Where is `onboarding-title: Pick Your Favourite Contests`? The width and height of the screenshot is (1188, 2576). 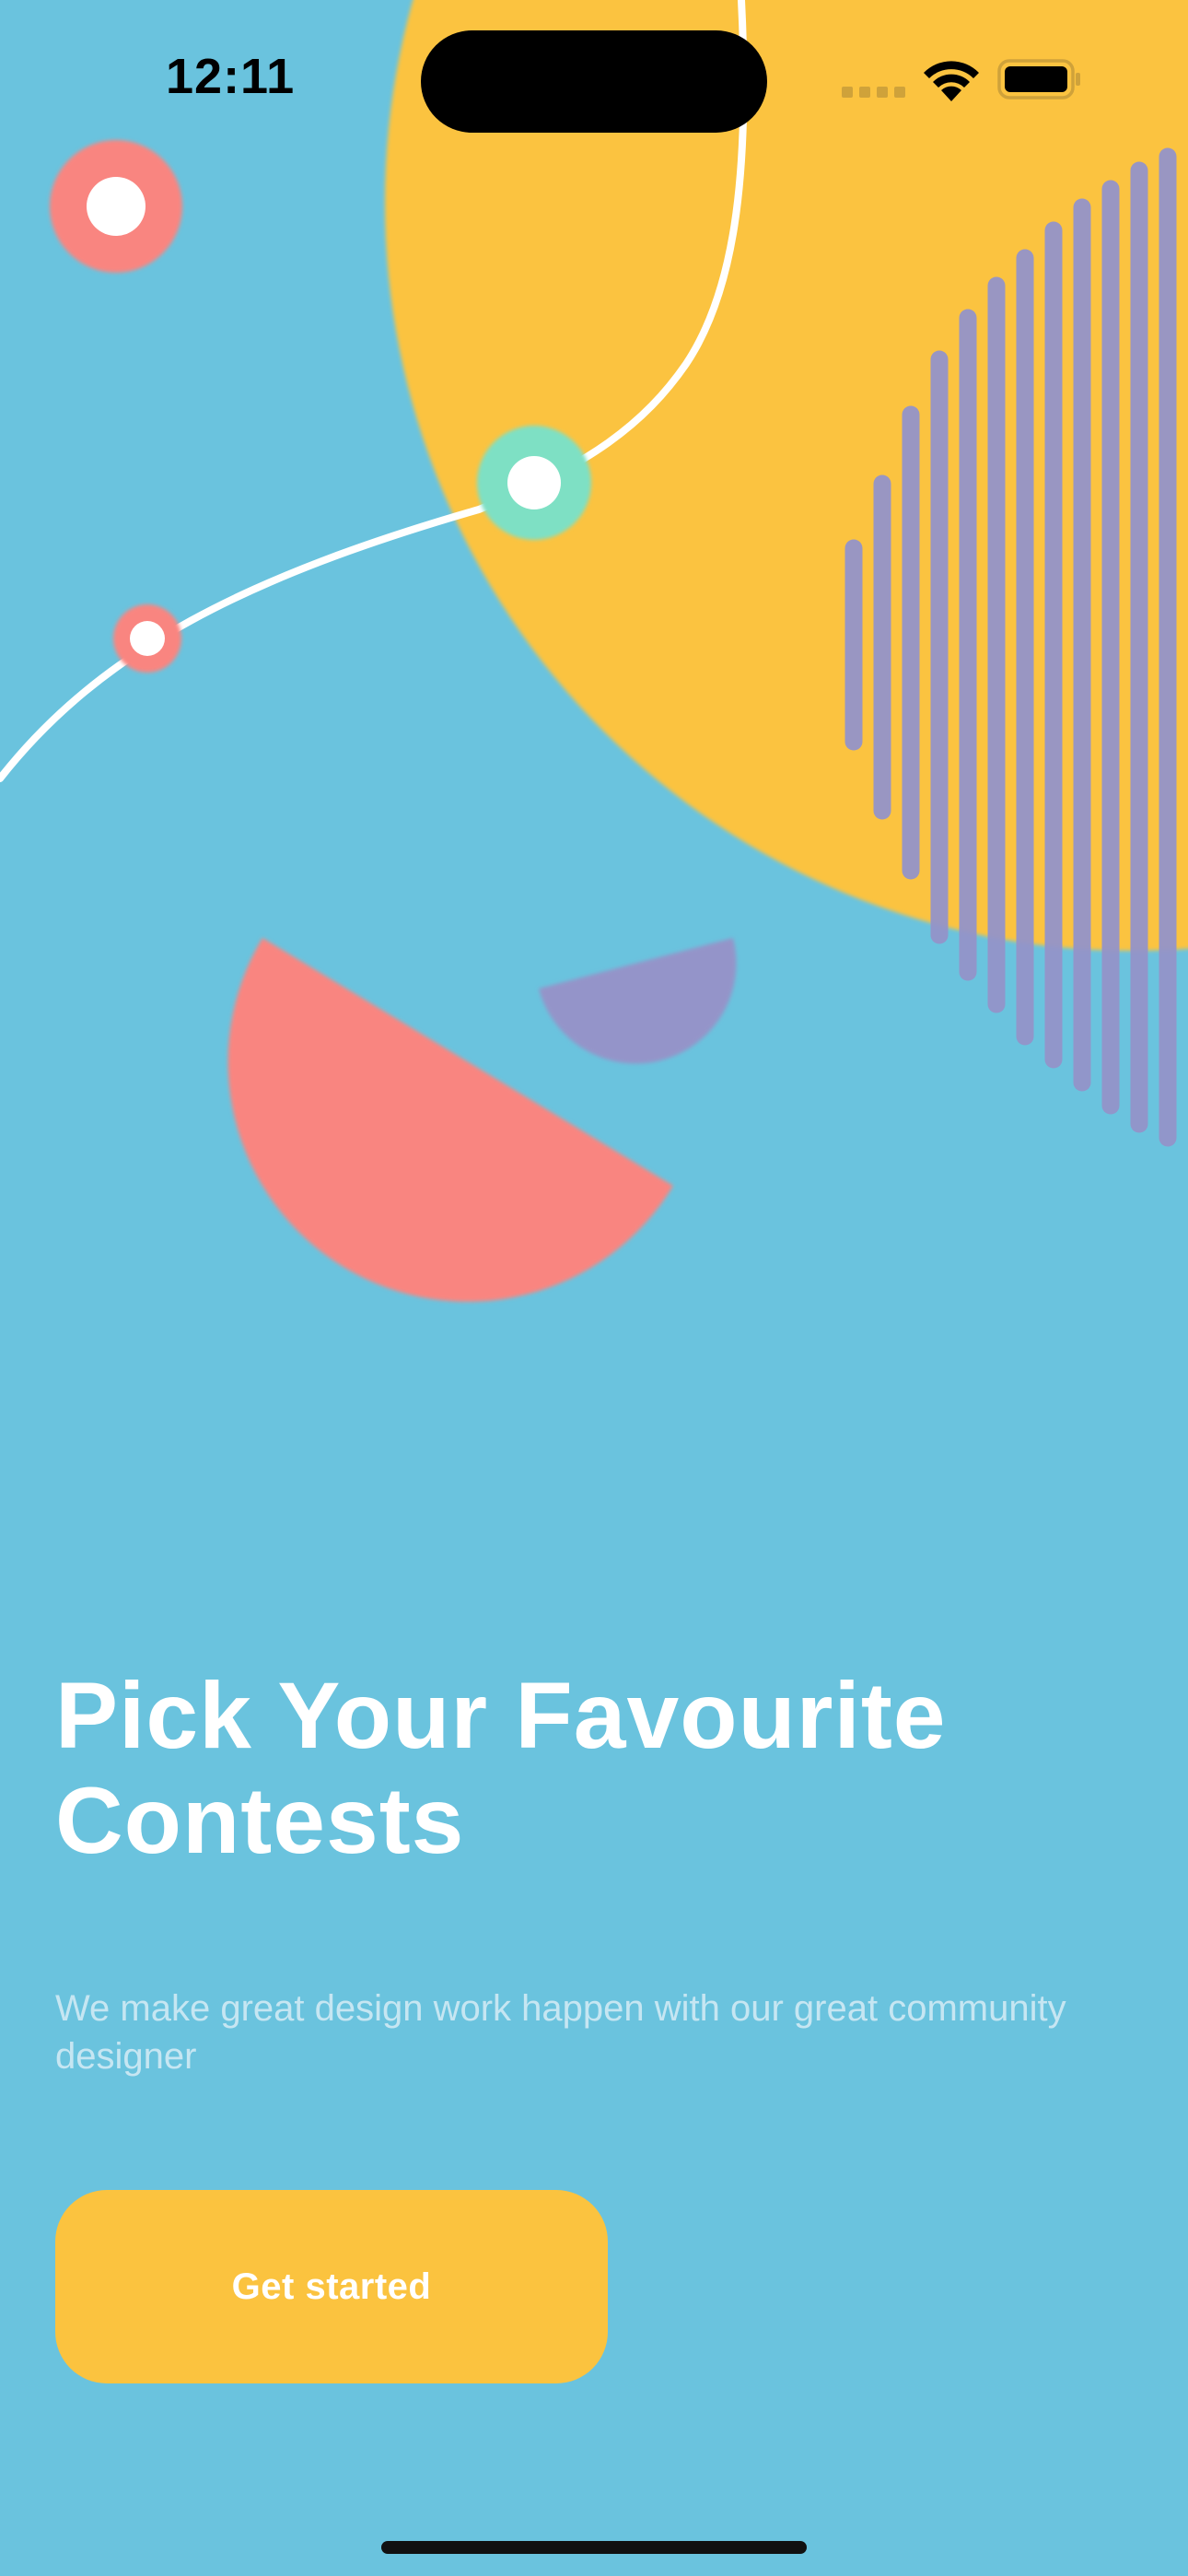
onboarding-title: Pick Your Favourite Contests is located at coordinates (501, 1768).